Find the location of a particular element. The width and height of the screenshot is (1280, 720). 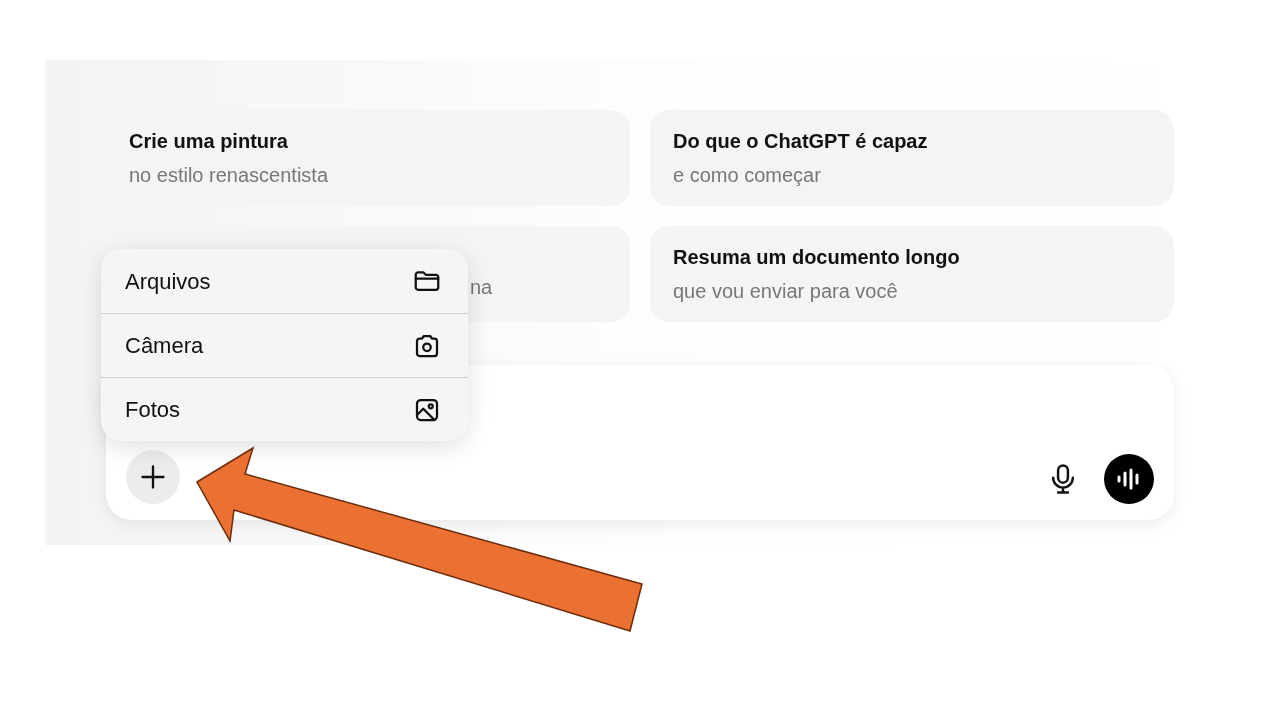

suggestion-subtitle: na is located at coordinates (481, 287).